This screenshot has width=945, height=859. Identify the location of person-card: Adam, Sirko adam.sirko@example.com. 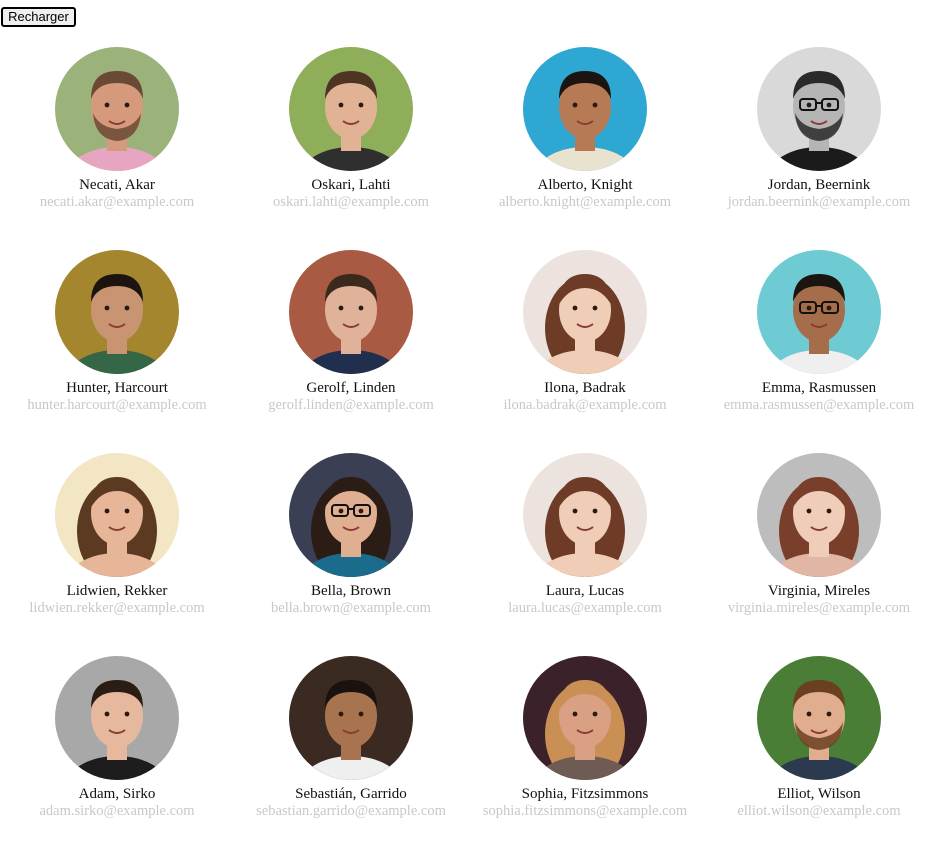
(117, 757).